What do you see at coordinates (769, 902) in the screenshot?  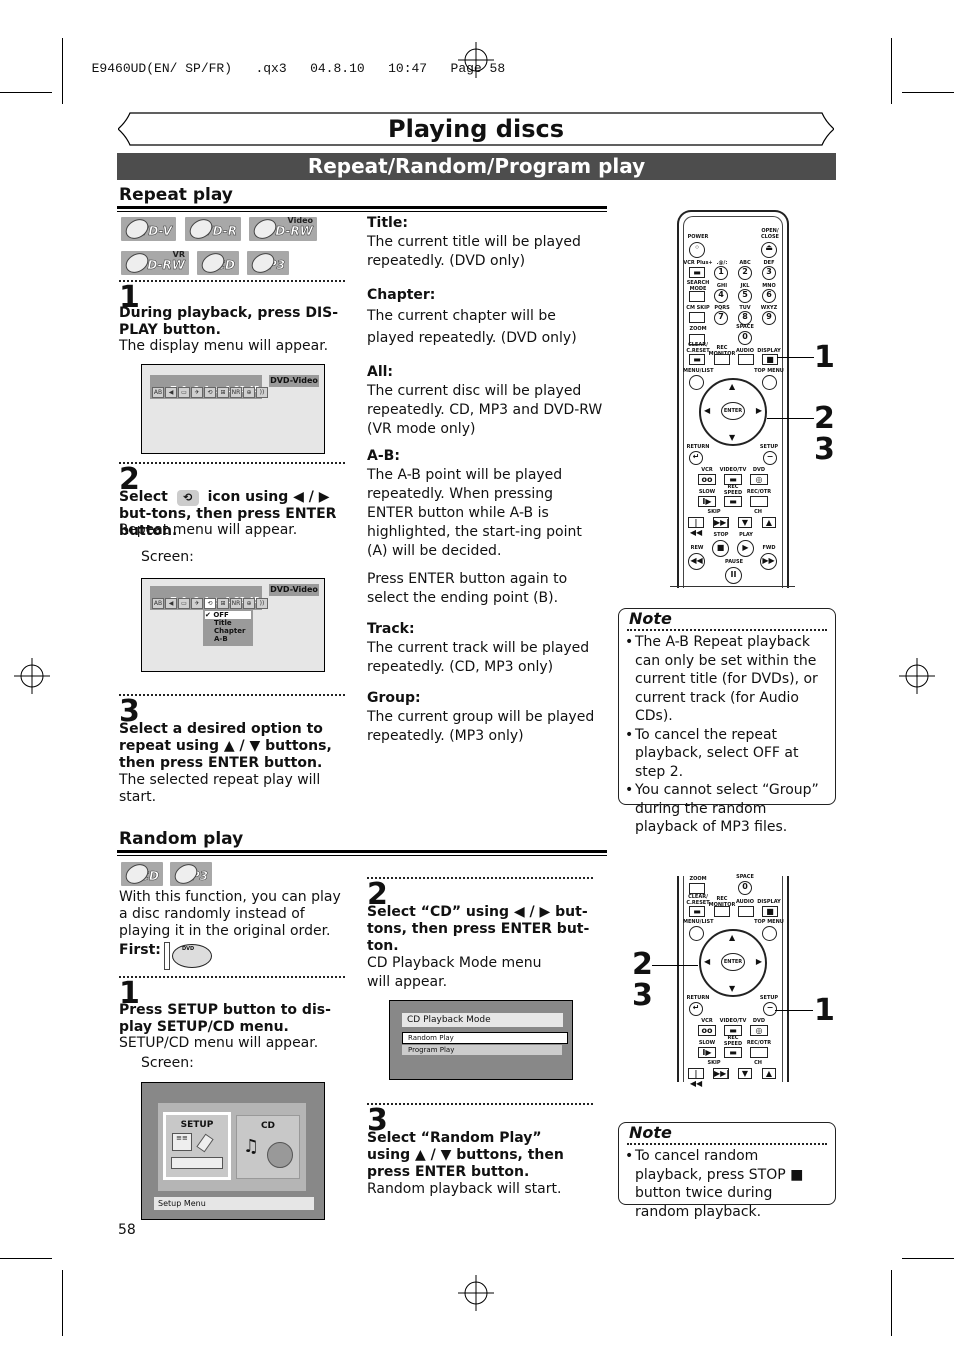 I see `display-label: DISPLAY` at bounding box center [769, 902].